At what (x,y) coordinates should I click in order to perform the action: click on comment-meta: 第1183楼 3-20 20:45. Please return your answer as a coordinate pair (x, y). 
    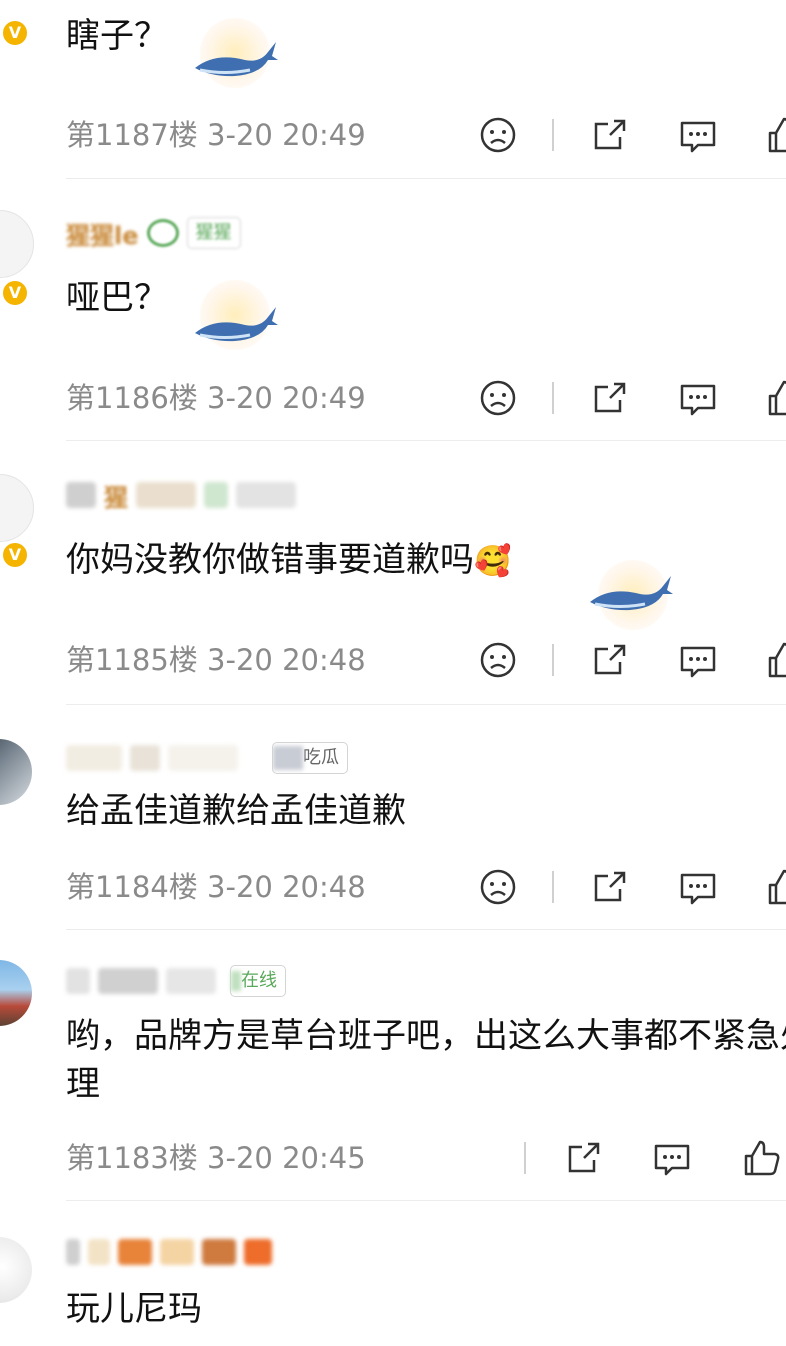
    Looking at the image, I should click on (426, 1158).